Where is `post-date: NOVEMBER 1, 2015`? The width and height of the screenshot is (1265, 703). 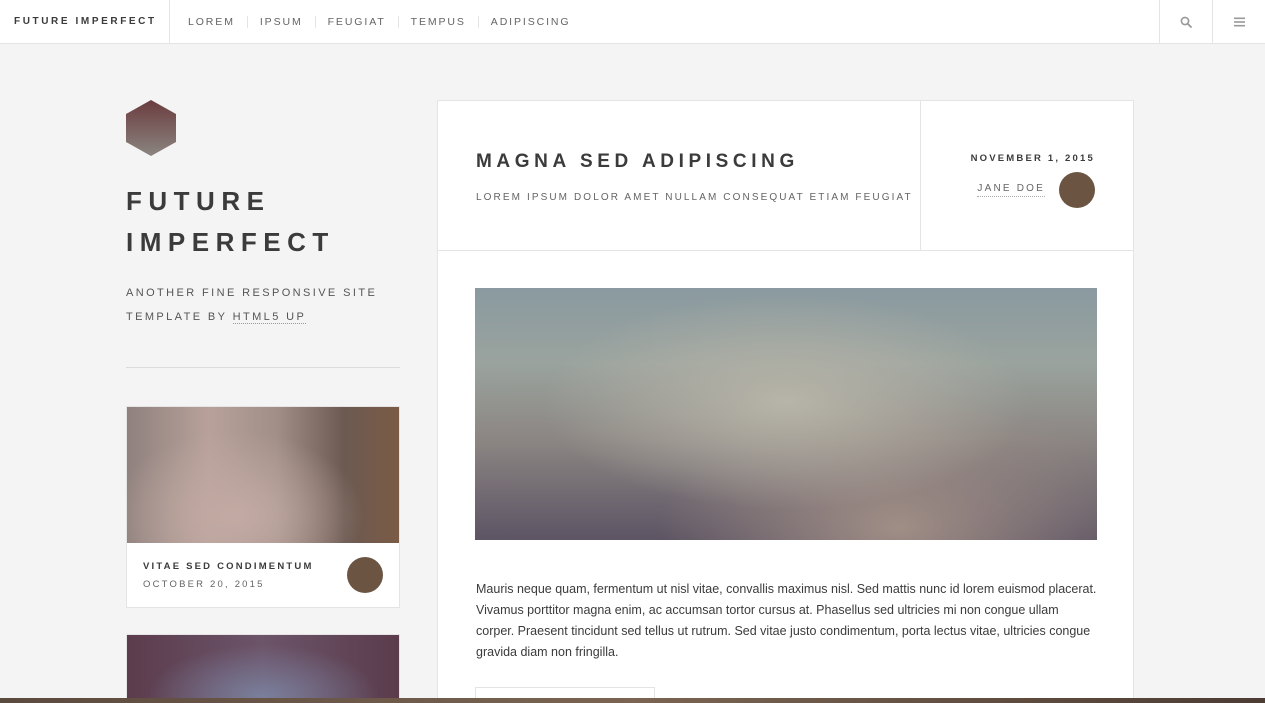
post-date: NOVEMBER 1, 2015 is located at coordinates (1032, 158).